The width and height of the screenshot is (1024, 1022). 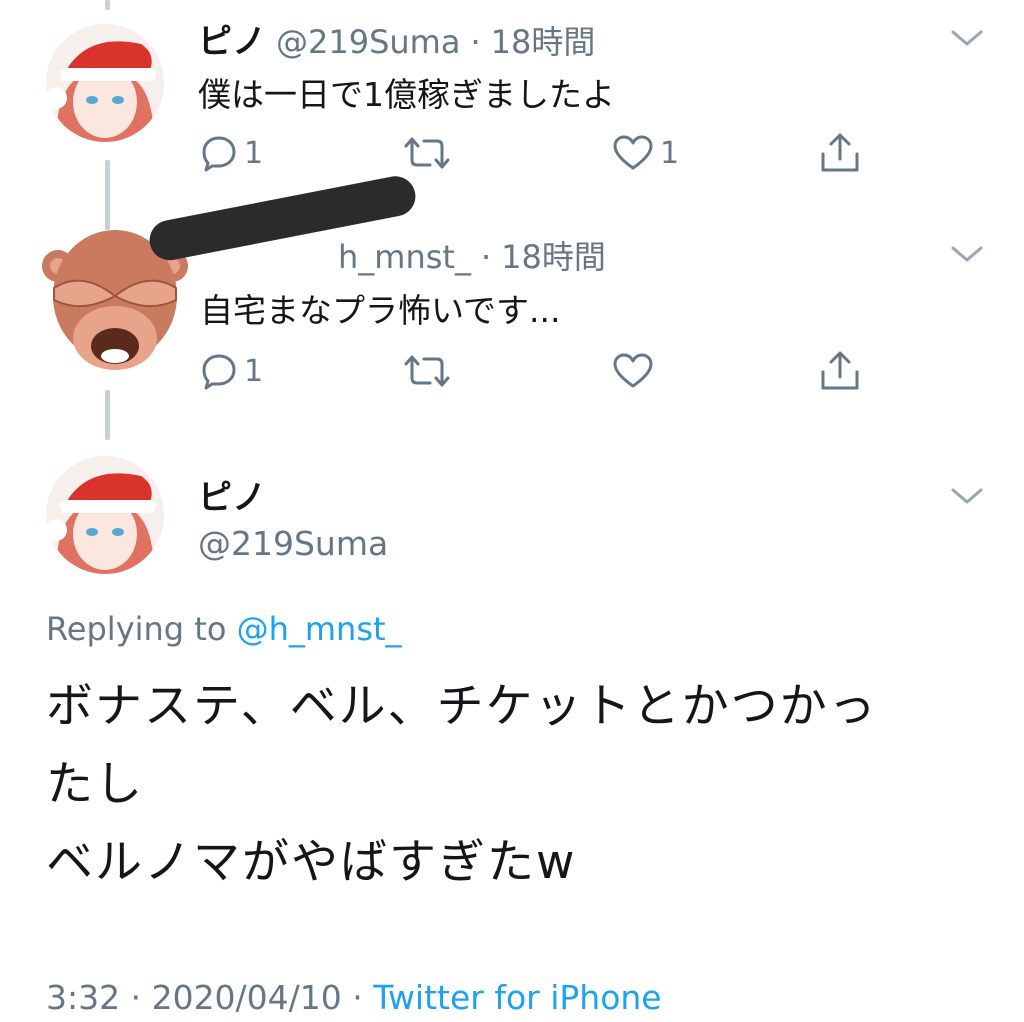 I want to click on tweet-meta: 3:32 · 2020/04/10 · Twitter for iPhone, so click(x=354, y=997).